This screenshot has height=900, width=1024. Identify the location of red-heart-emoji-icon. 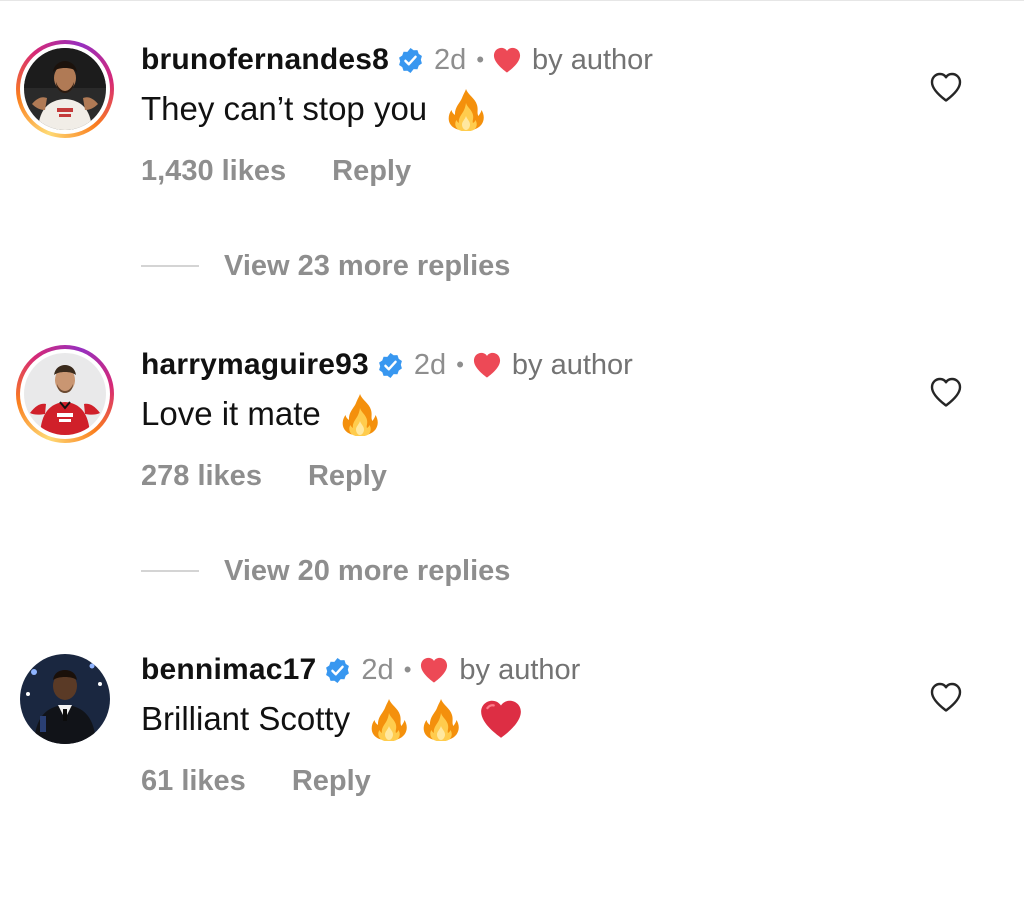
(501, 719).